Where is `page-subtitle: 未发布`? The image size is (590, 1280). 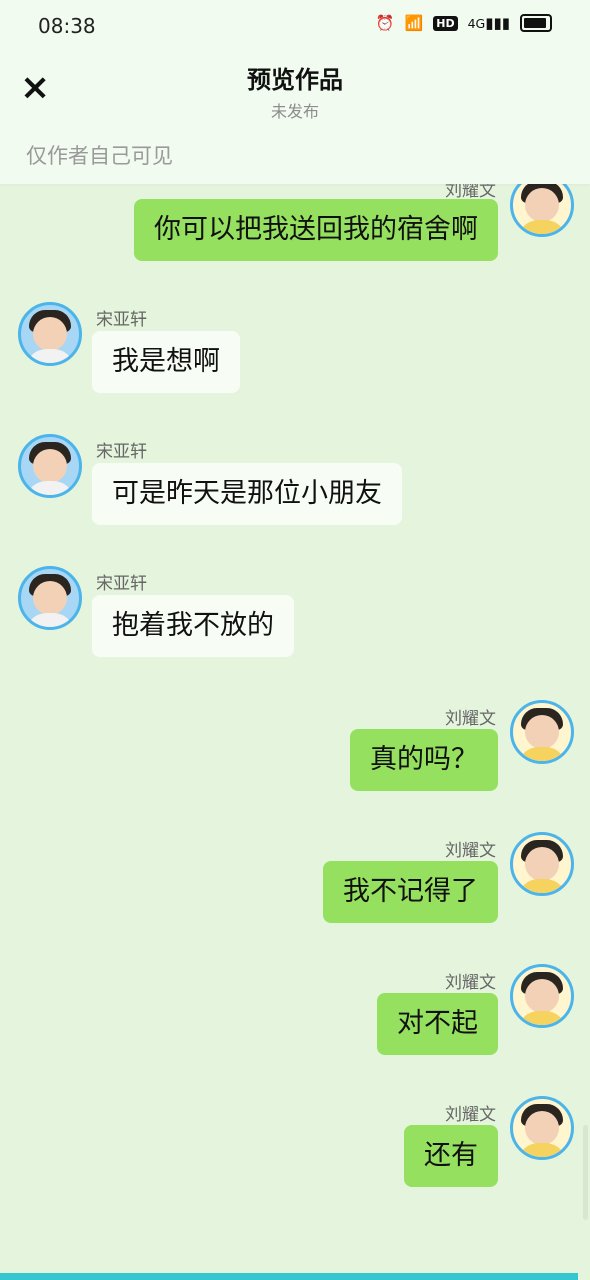
page-subtitle: 未发布 is located at coordinates (294, 111).